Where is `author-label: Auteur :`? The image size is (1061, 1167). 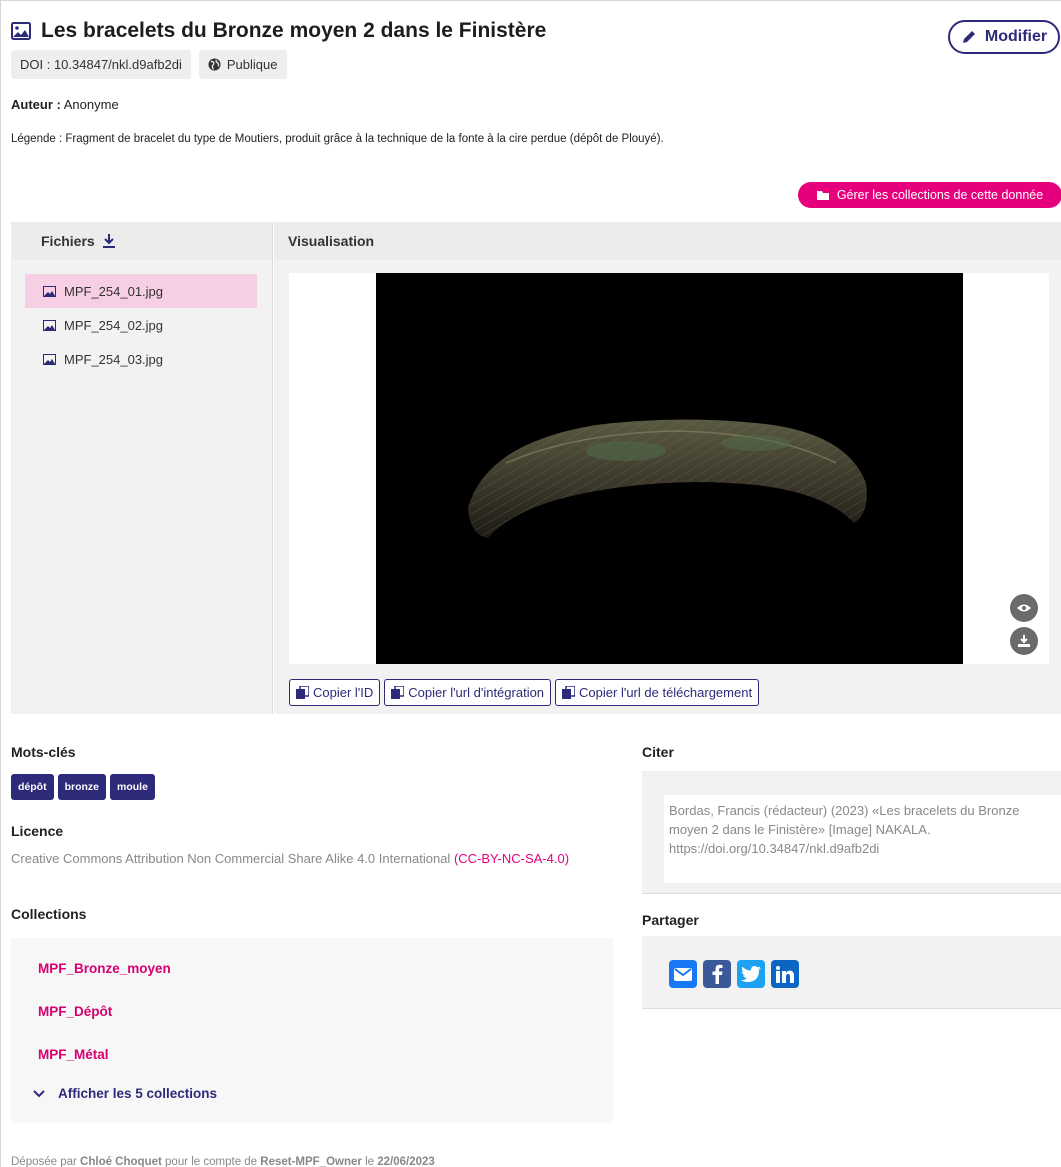 author-label: Auteur : is located at coordinates (36, 104).